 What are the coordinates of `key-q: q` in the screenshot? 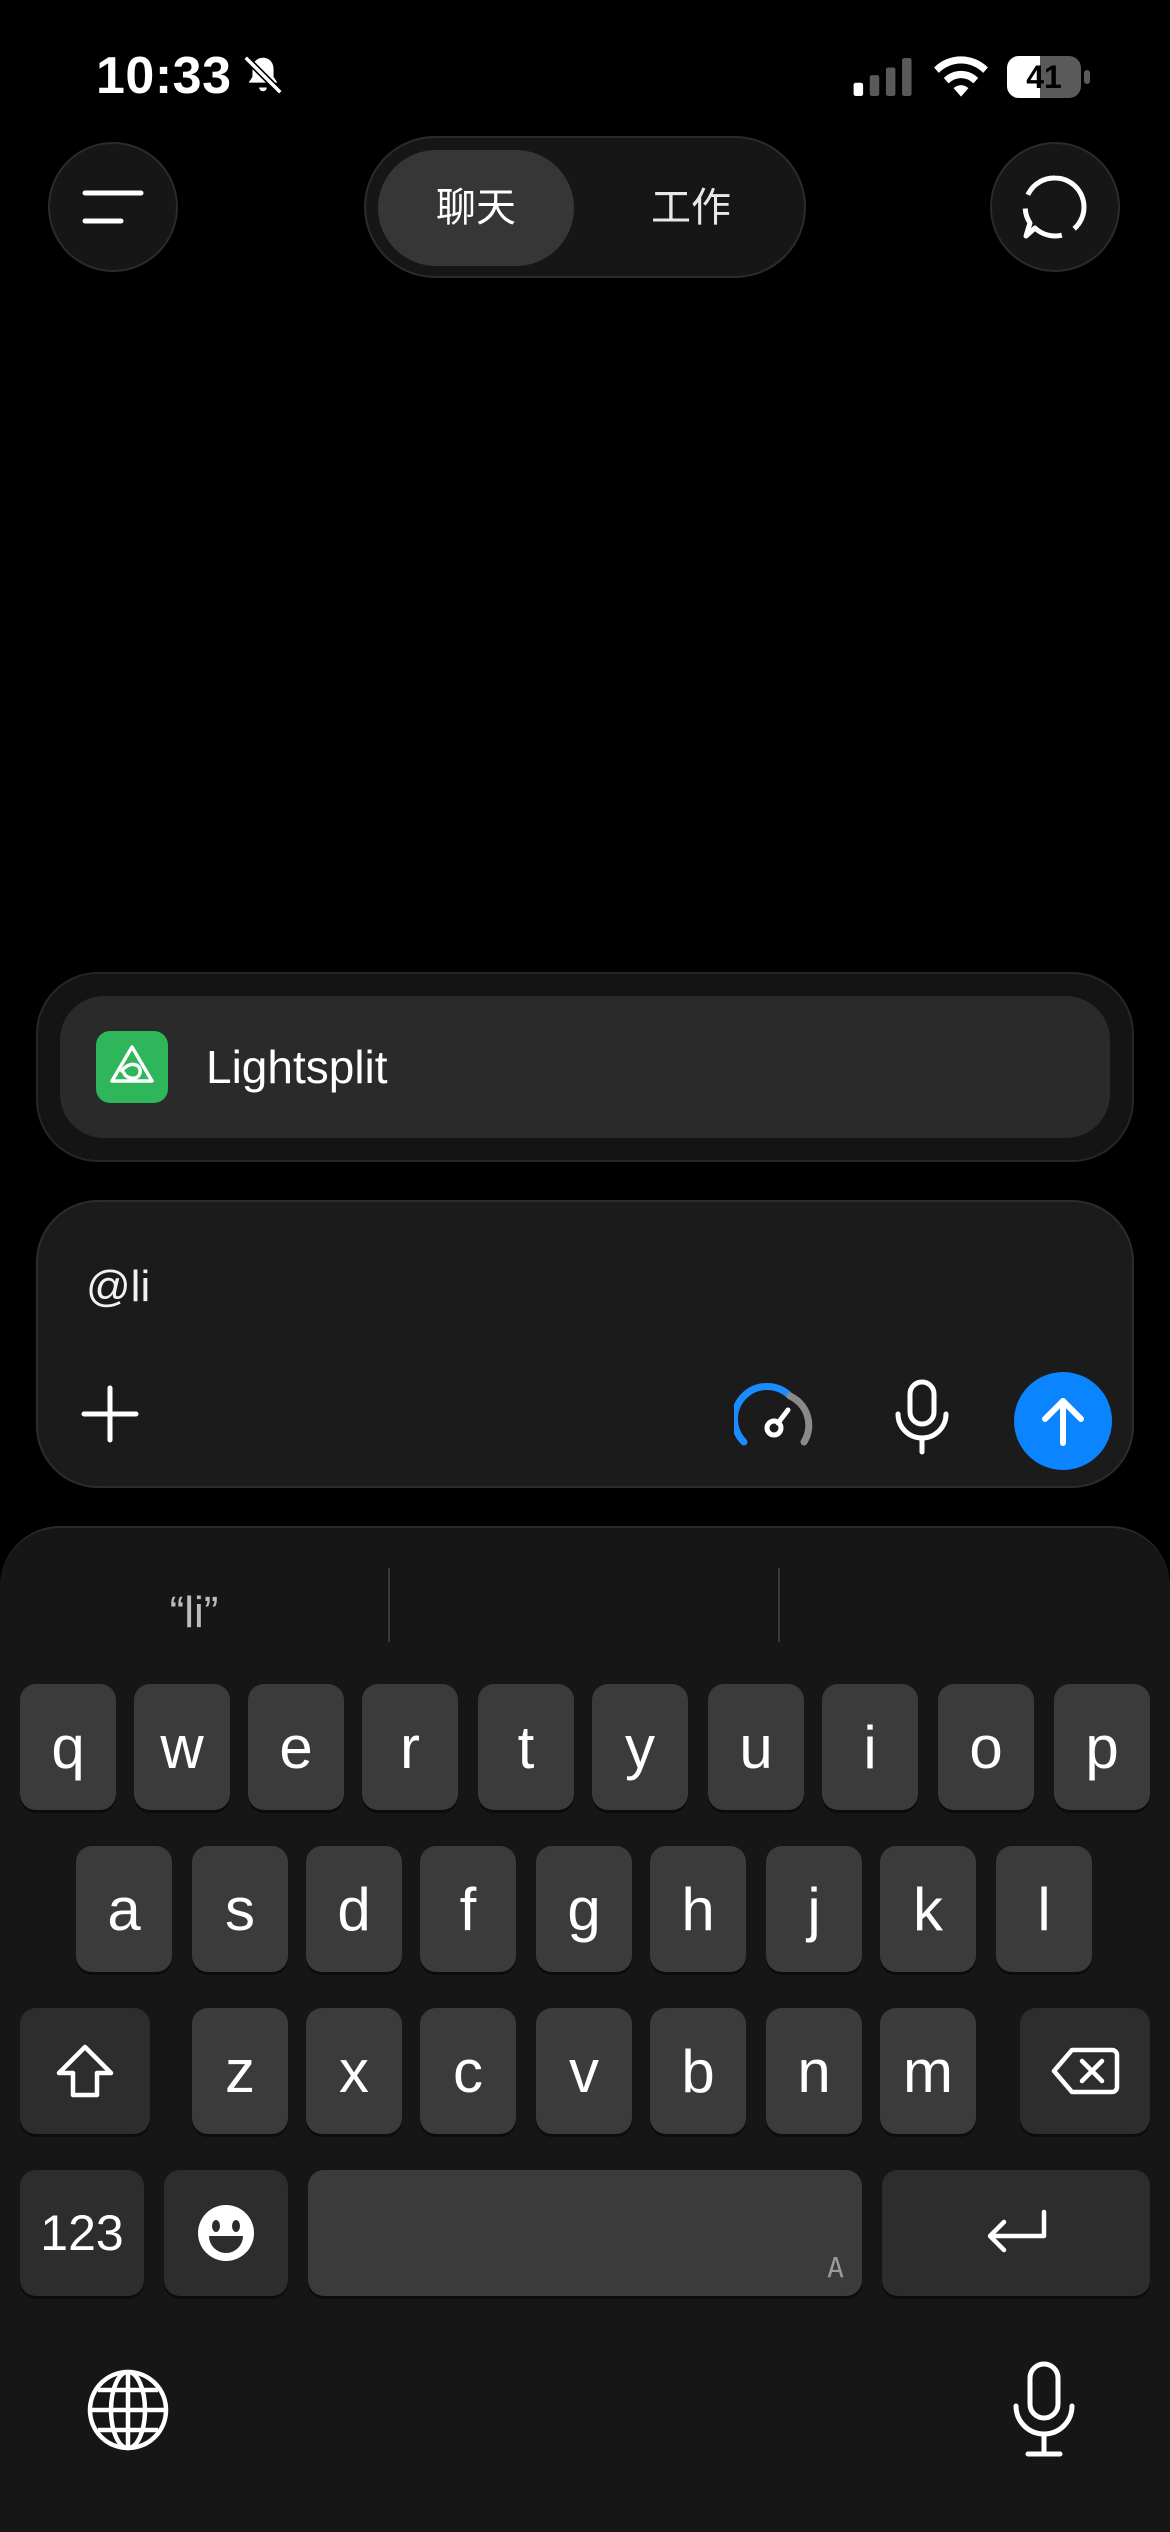 It's located at (68, 1747).